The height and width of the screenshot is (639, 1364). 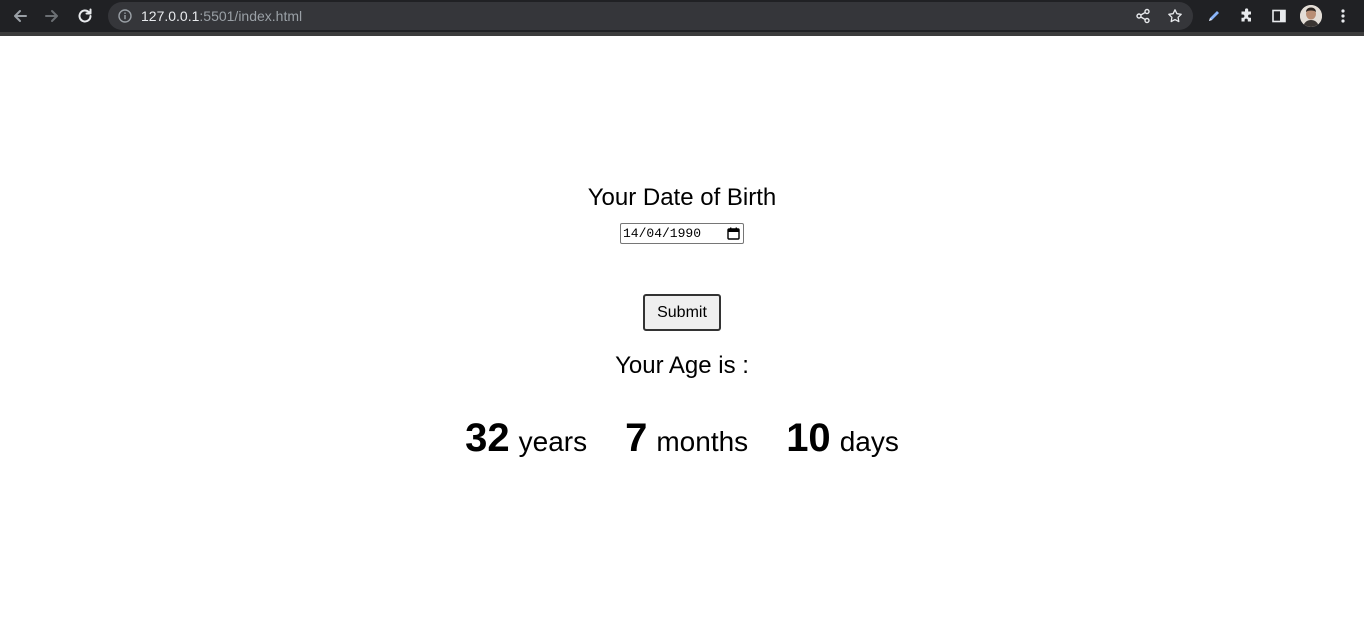 I want to click on browser-toolbar: 127.0.0.1:5501/index.html, so click(x=682, y=18).